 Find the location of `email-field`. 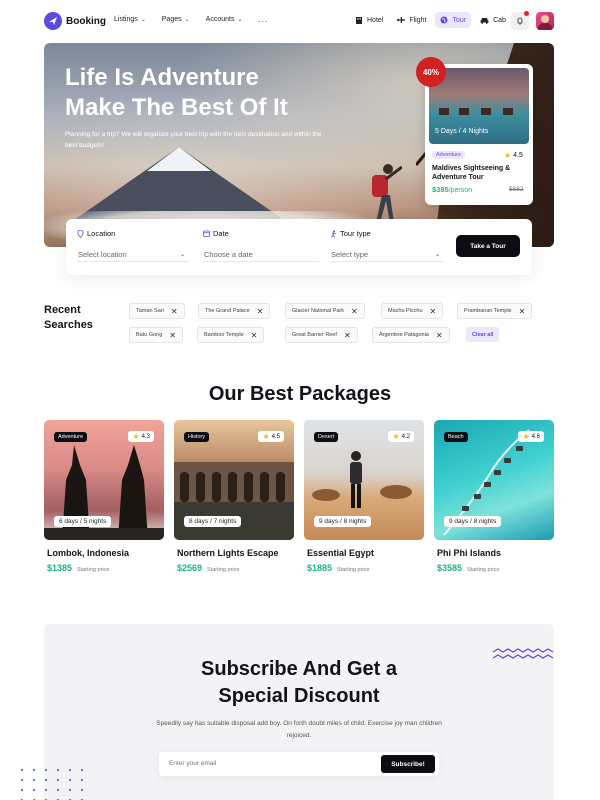

email-field is located at coordinates (264, 763).